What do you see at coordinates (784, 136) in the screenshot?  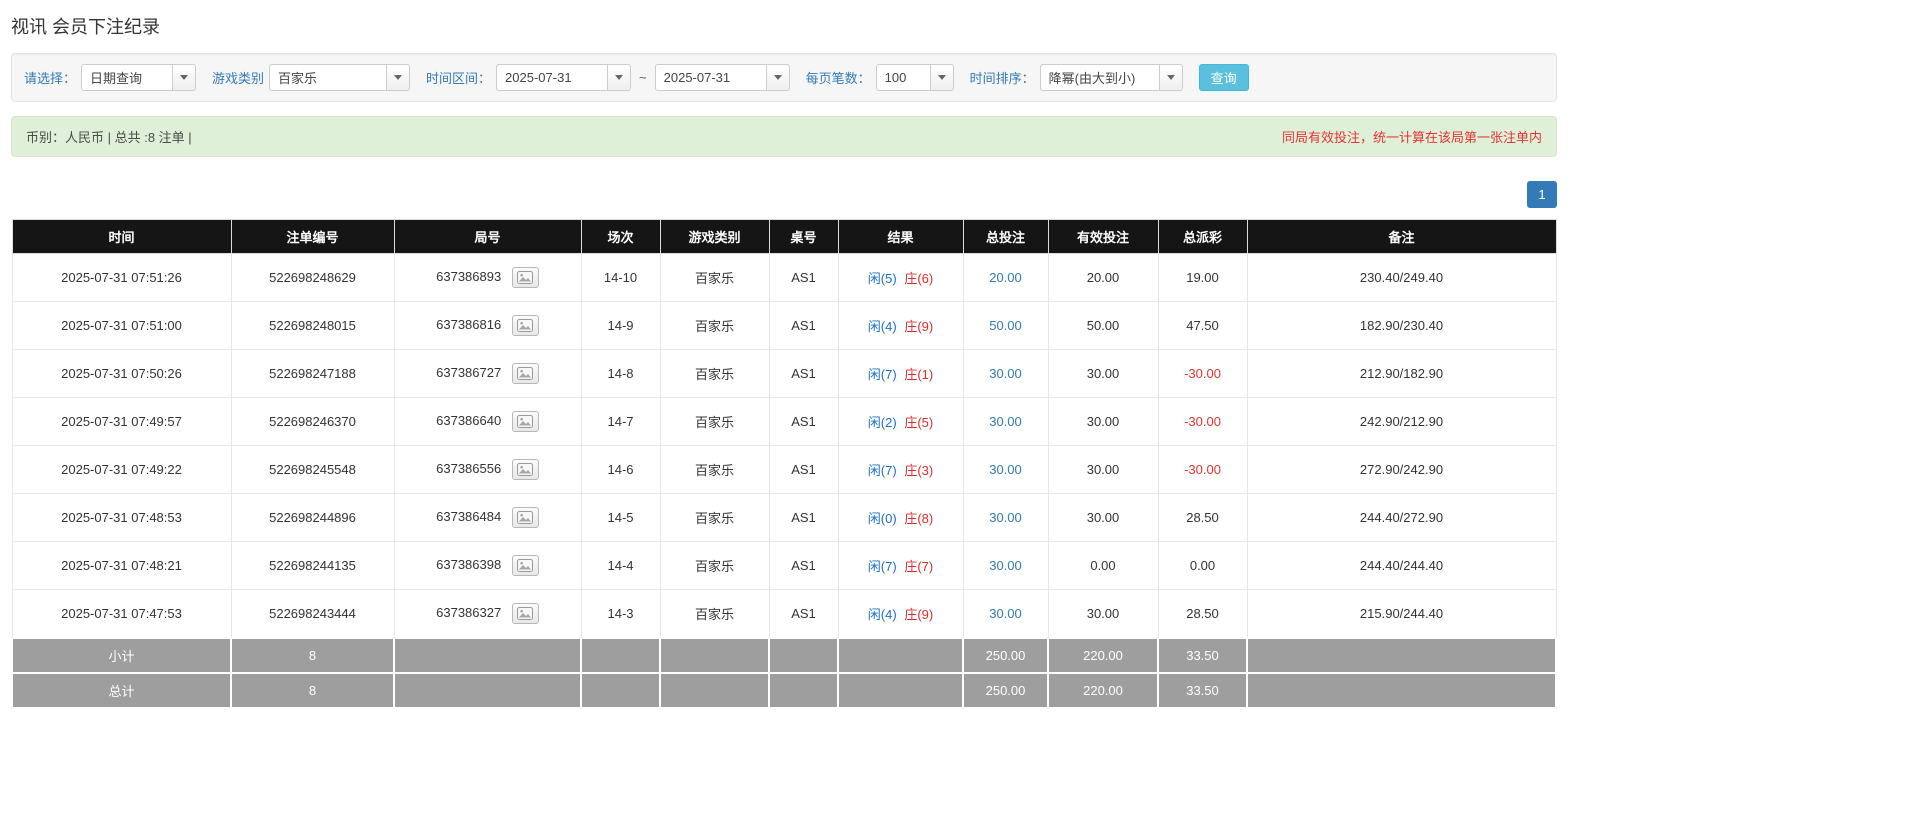 I see `summary-bar: 币别：人民币 | 总共 :8 注单 | 同局有效投注，统一计算在该局第一张注单内` at bounding box center [784, 136].